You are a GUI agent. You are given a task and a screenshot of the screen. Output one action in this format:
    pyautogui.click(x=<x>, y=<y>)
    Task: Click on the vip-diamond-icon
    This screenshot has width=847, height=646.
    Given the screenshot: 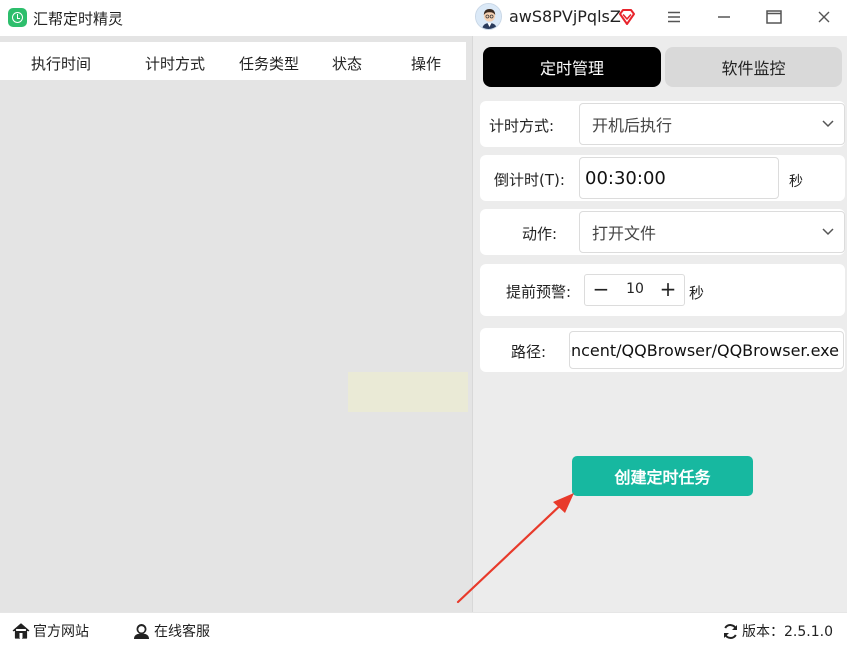 What is the action you would take?
    pyautogui.click(x=627, y=17)
    